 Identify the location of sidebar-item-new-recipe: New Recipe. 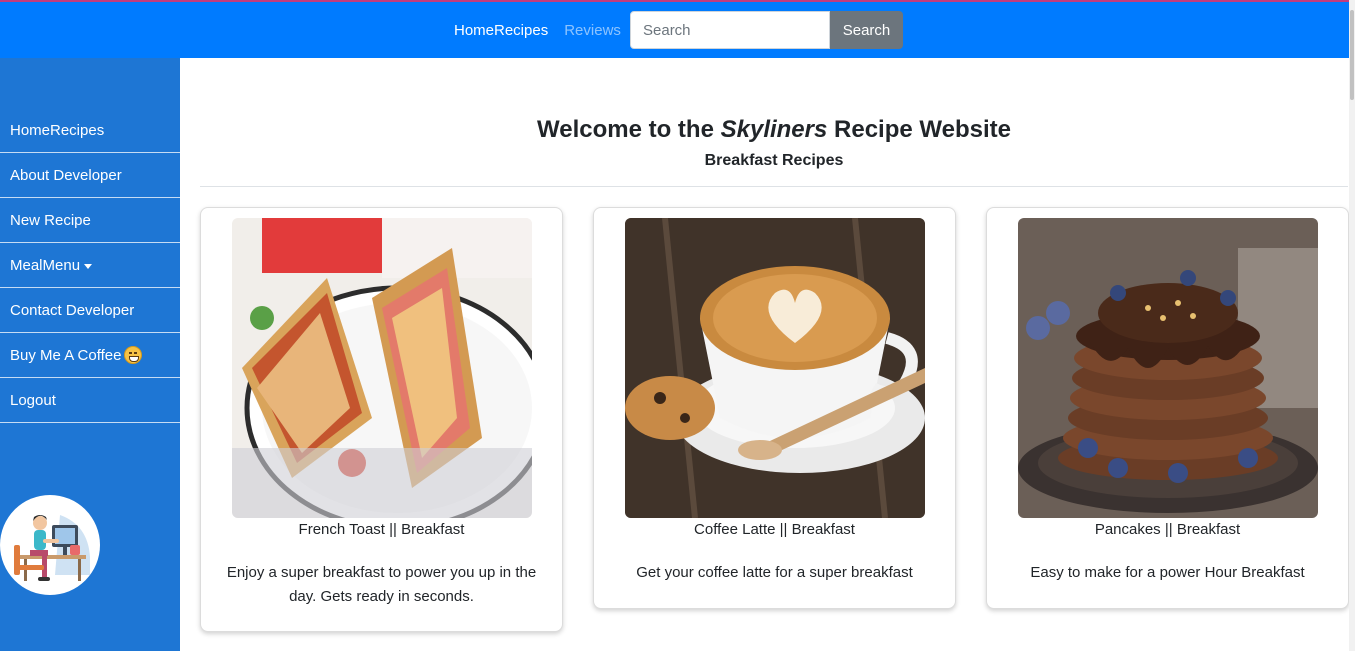
(90, 220).